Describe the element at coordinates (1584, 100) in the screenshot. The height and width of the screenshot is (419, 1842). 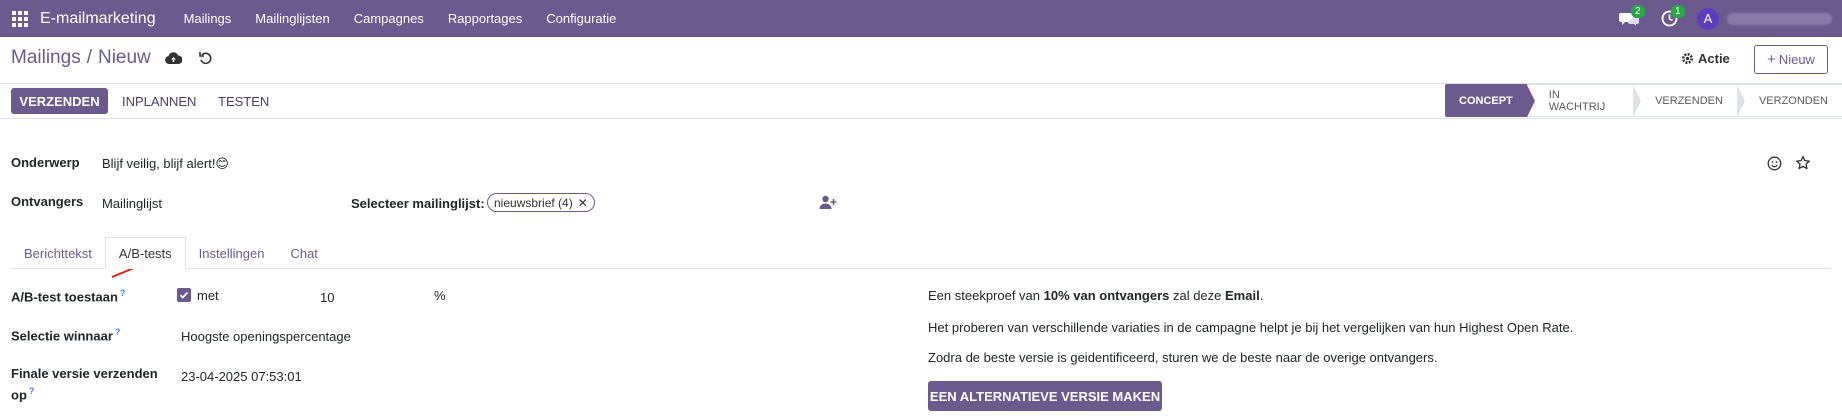
I see `stage-in-wachtrij: IN WACHTRIJ` at that location.